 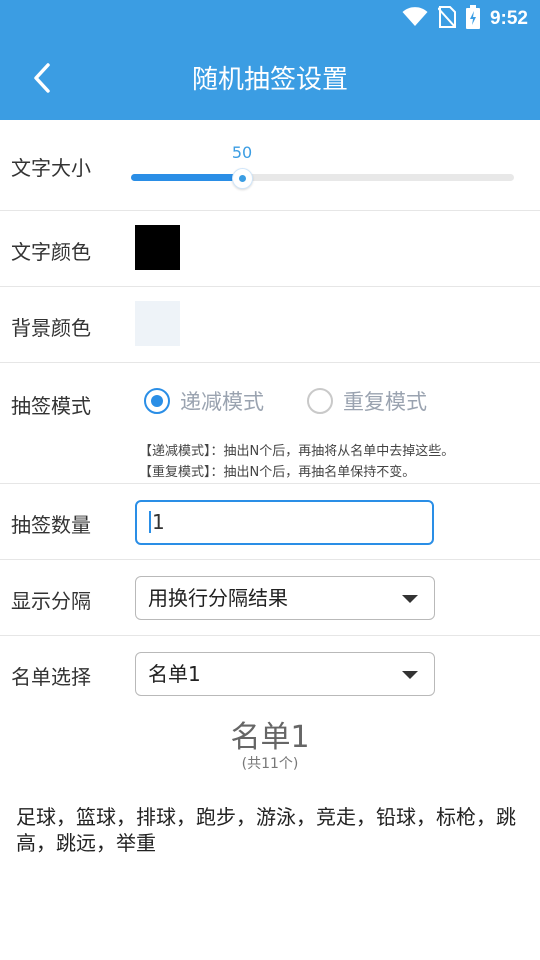 I want to click on text-color-row: 文字颜色, so click(x=270, y=249).